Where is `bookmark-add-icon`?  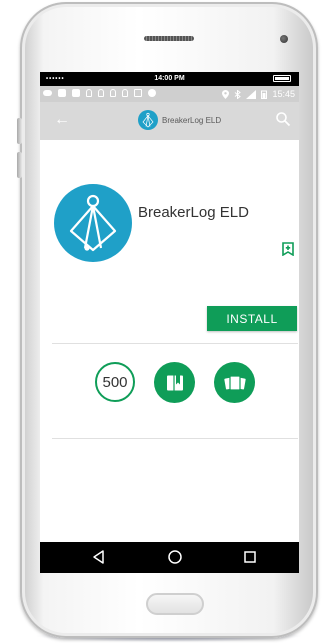
bookmark-add-icon is located at coordinates (288, 249).